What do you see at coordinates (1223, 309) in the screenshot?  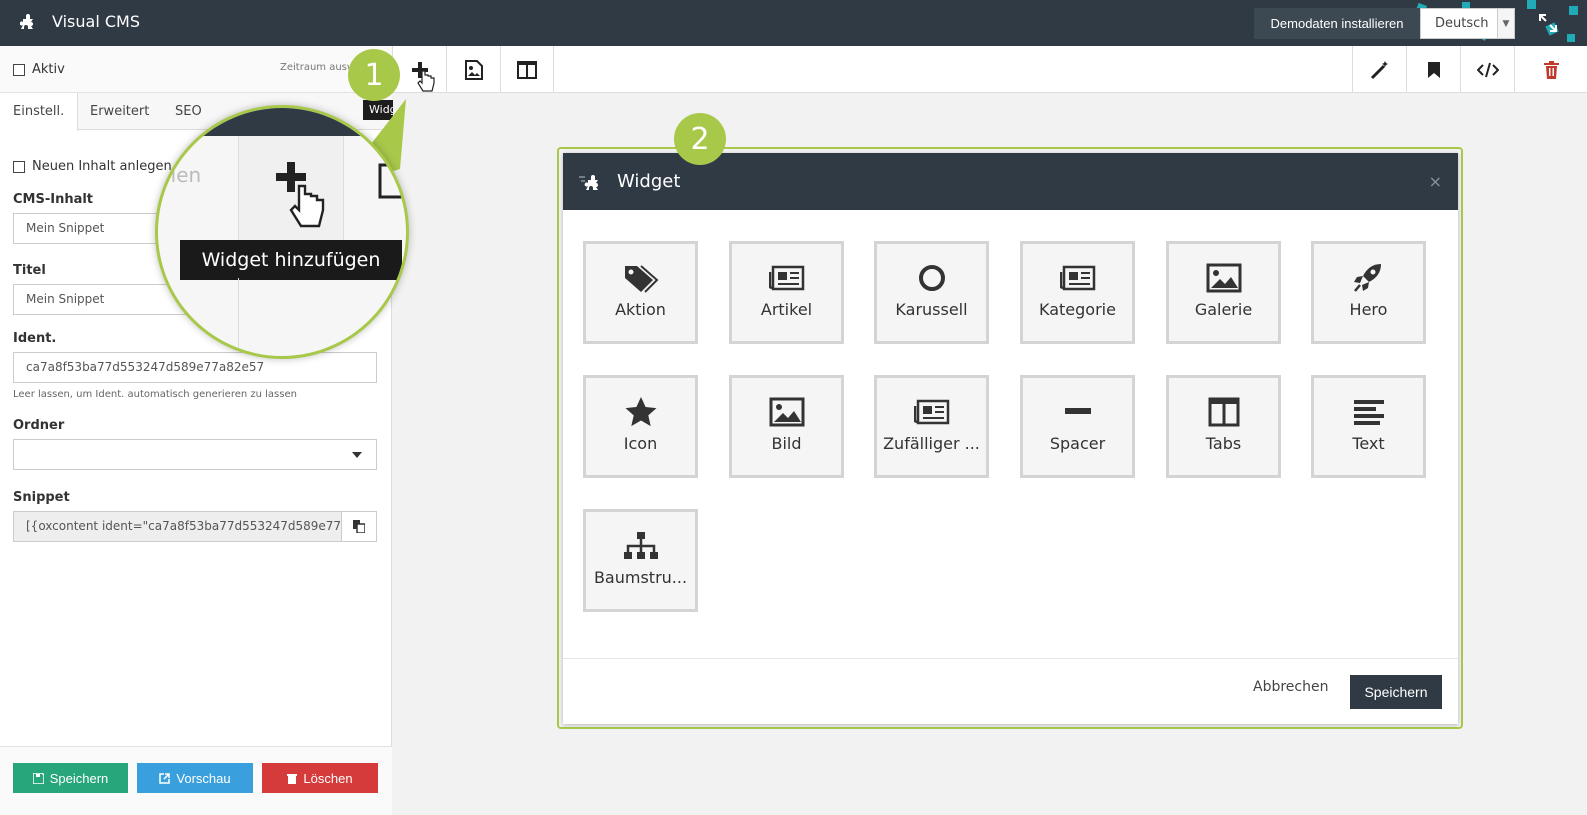 I see `widget-label: Galerie` at bounding box center [1223, 309].